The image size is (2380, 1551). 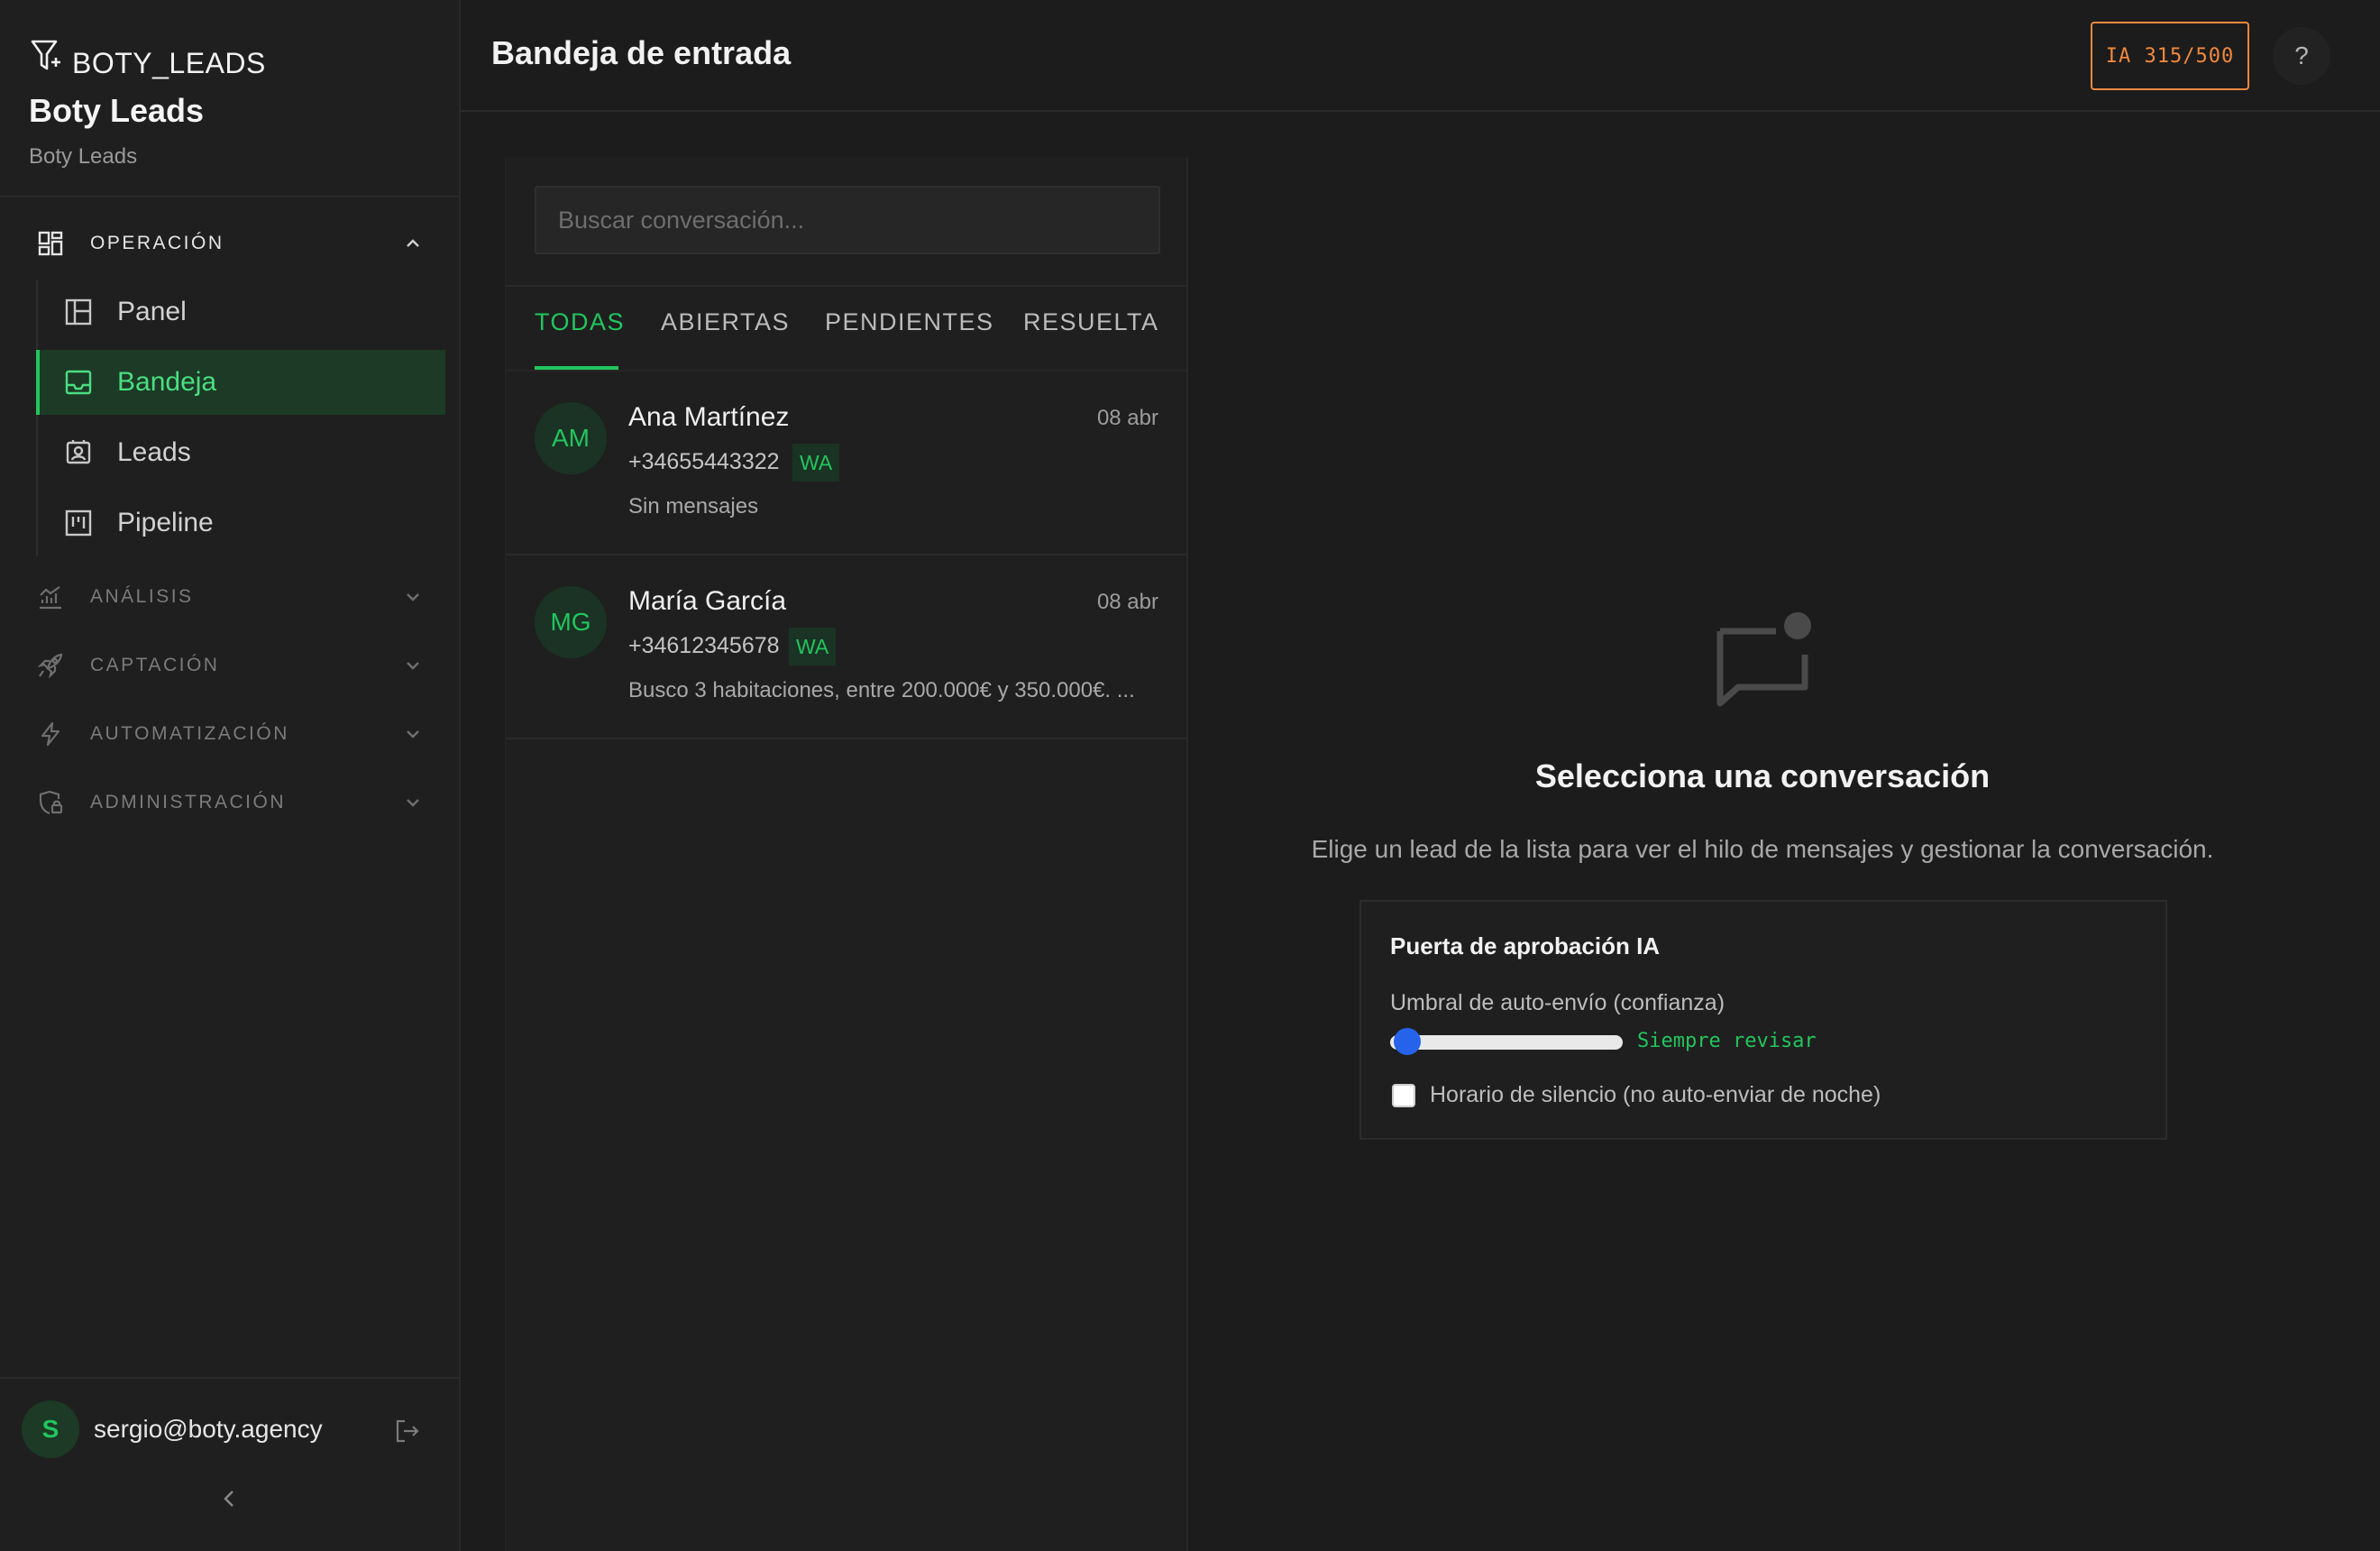 What do you see at coordinates (847, 220) in the screenshot?
I see `search-input` at bounding box center [847, 220].